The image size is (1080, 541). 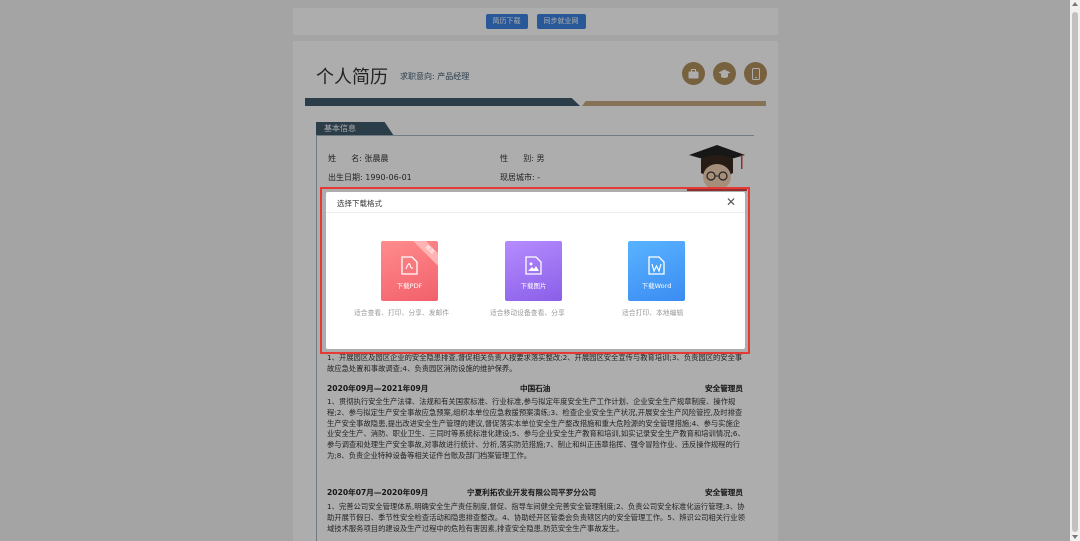 I want to click on download-word-label: 下载Word, so click(x=656, y=286).